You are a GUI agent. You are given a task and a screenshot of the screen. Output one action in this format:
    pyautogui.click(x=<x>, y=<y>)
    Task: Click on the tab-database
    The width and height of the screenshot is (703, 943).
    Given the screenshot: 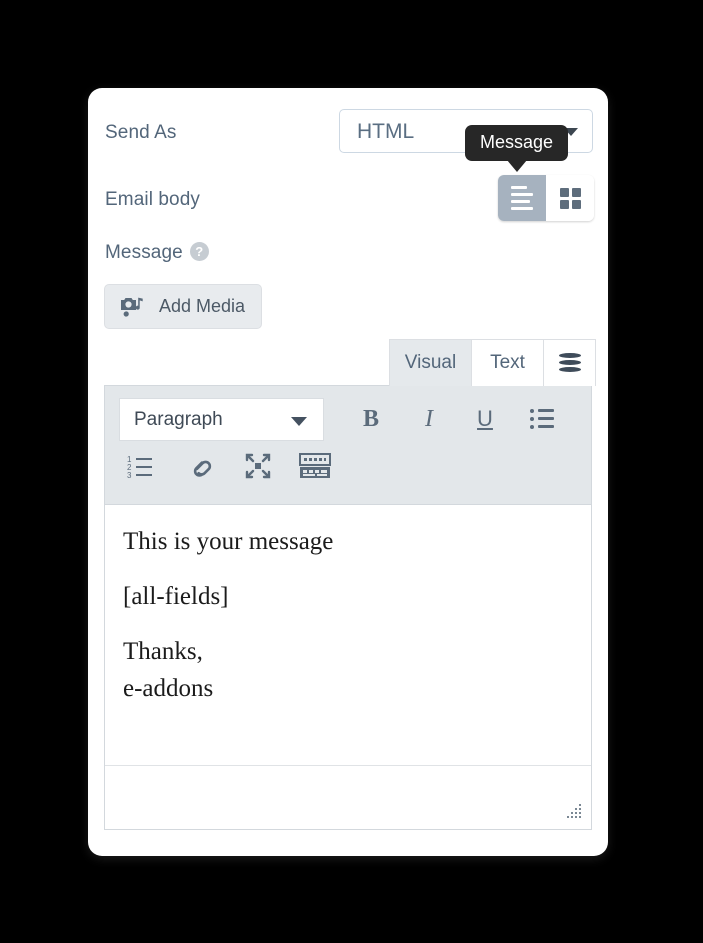 What is the action you would take?
    pyautogui.click(x=570, y=362)
    